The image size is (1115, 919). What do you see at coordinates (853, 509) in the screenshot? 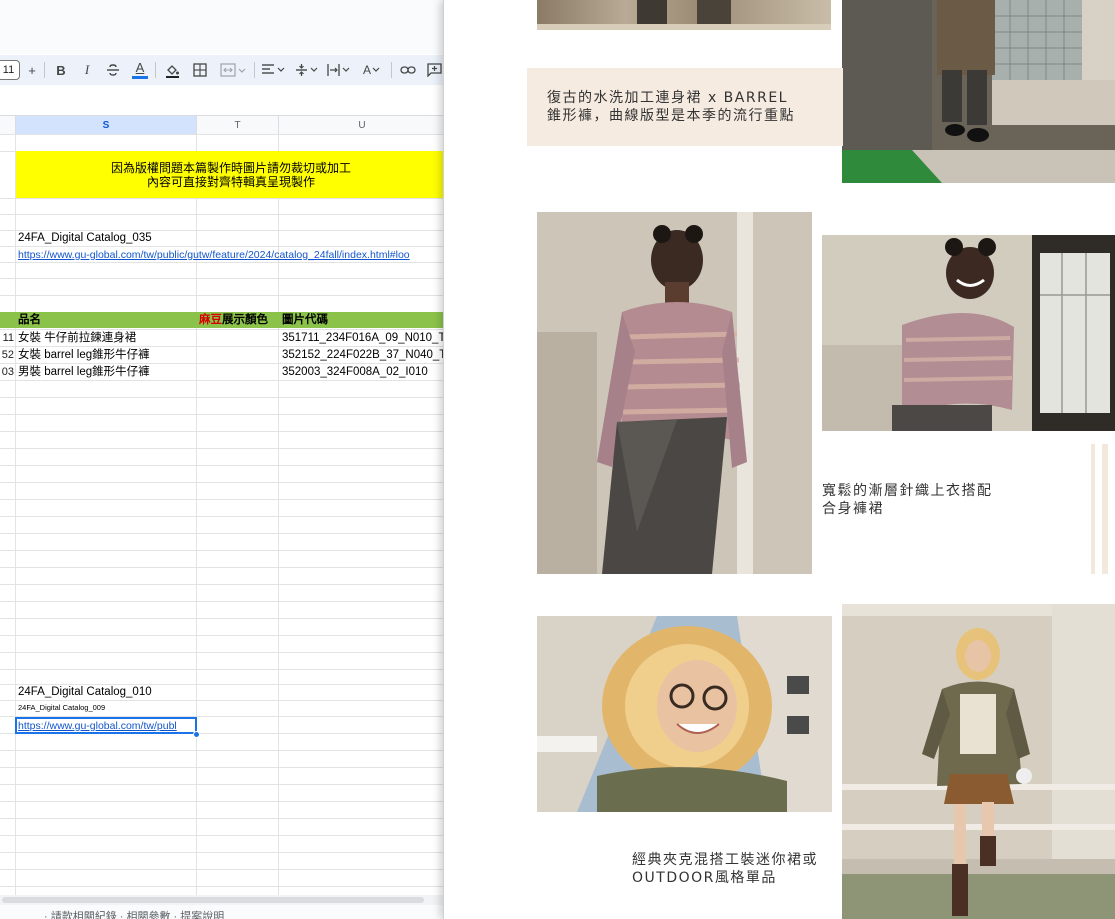
I see `caption-2-line-2: 合身褲裙` at bounding box center [853, 509].